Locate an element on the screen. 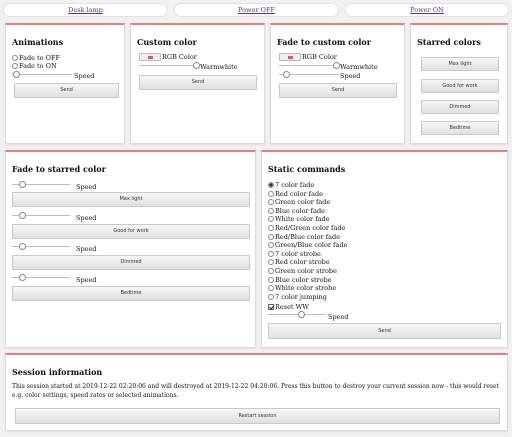 The image size is (512, 437). starred-max-light-button: Max light is located at coordinates (460, 64).